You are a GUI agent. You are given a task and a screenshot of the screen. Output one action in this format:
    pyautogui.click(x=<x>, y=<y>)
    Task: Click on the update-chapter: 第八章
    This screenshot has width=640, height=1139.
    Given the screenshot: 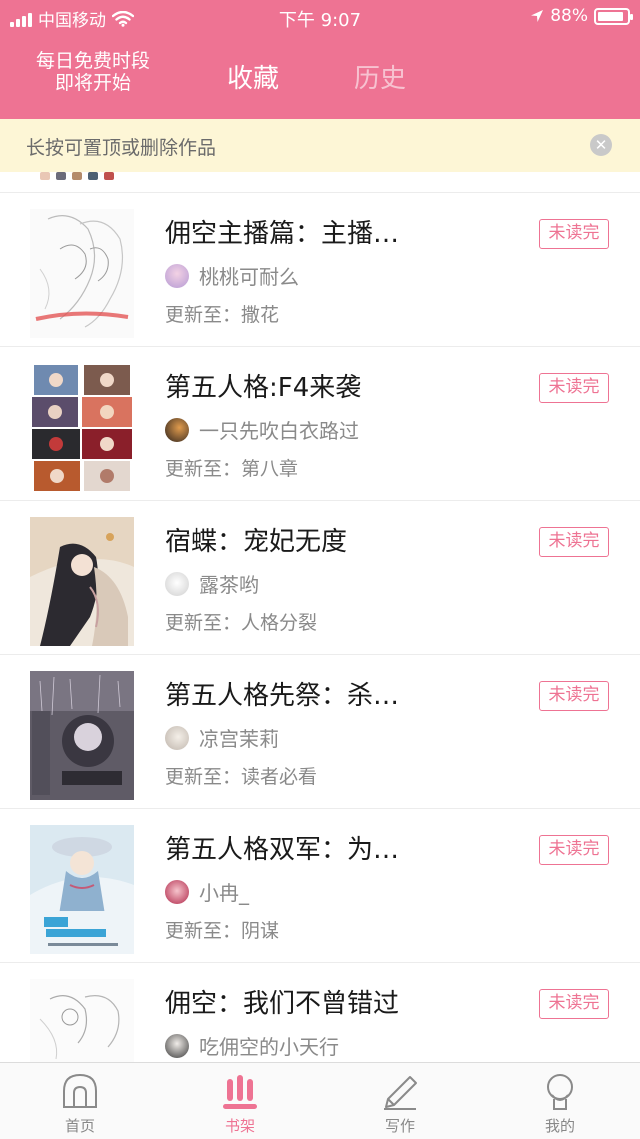 What is the action you would take?
    pyautogui.click(x=270, y=469)
    